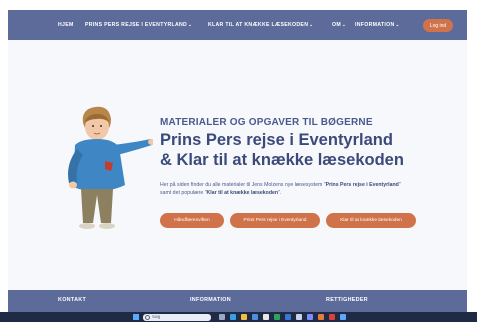 Image resolution: width=477 pixels, height=322 pixels. Describe the element at coordinates (276, 140) in the screenshot. I see `hero-title-line-1: Prins Pers rejse i Eventyrland` at that location.